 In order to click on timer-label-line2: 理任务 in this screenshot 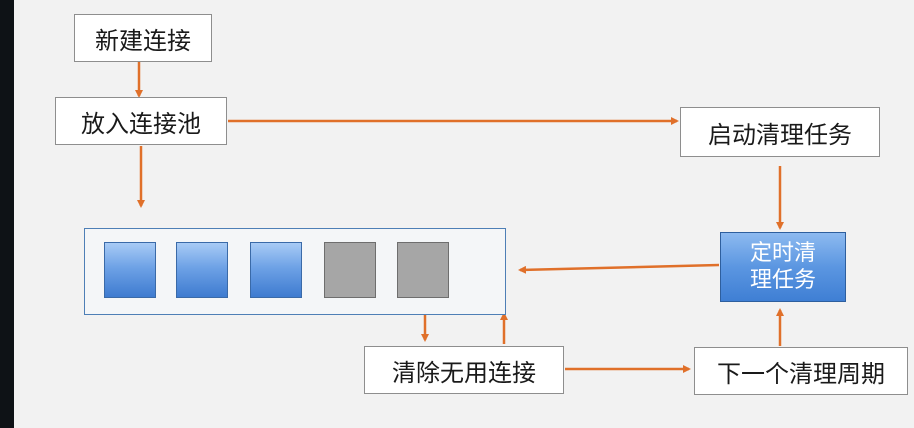, I will do `click(782, 280)`.